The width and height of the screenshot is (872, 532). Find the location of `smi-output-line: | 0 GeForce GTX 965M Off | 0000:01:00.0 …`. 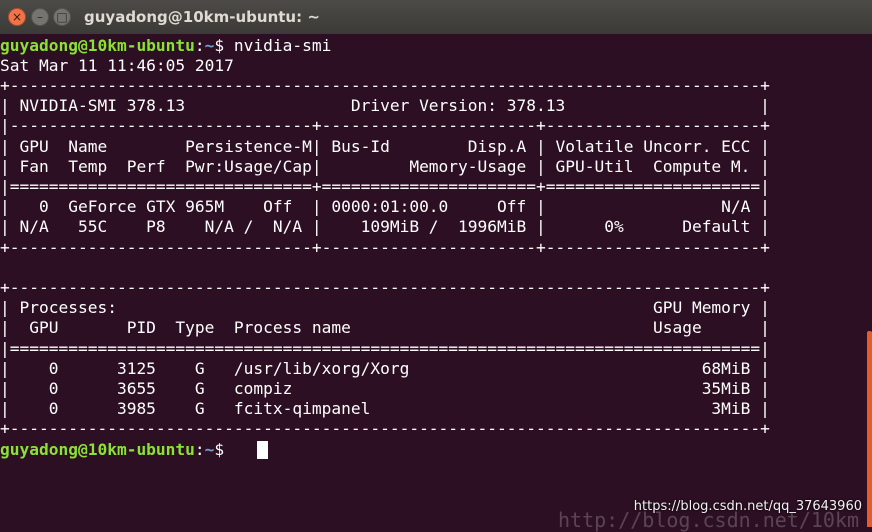

smi-output-line: | 0 GeForce GTX 965M Off | 0000:01:00.0 … is located at coordinates (385, 207).